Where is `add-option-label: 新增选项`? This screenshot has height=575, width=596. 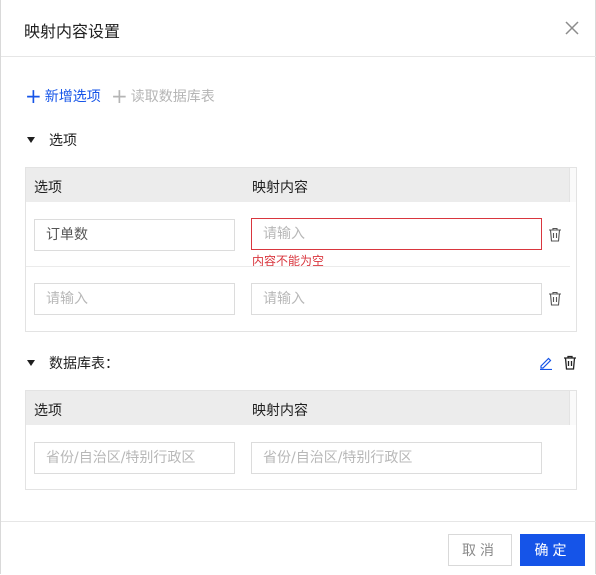
add-option-label: 新增选项 is located at coordinates (72, 97).